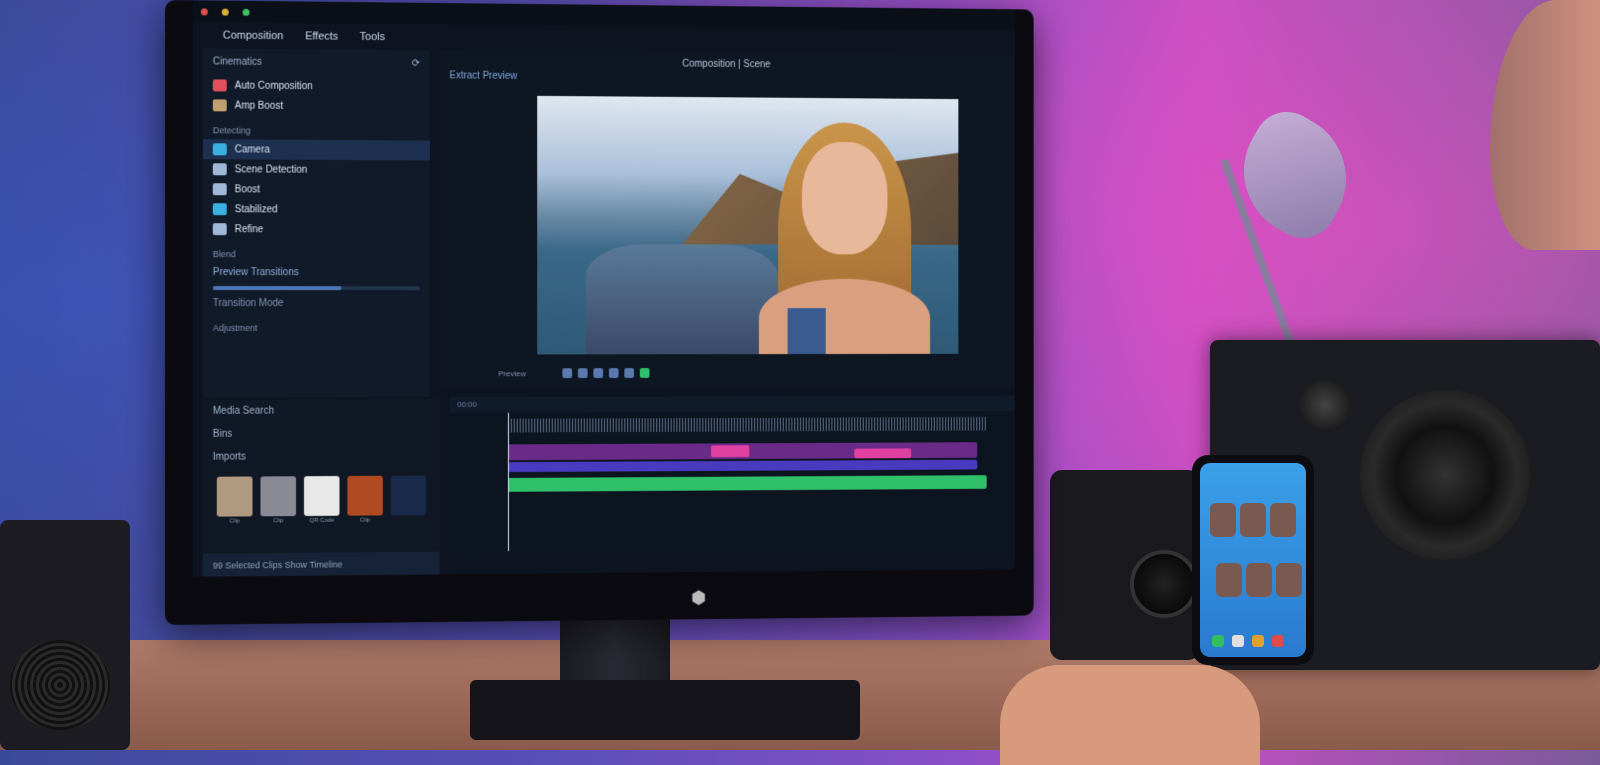 The image size is (1600, 765). What do you see at coordinates (1130, 715) in the screenshot?
I see `user-hand` at bounding box center [1130, 715].